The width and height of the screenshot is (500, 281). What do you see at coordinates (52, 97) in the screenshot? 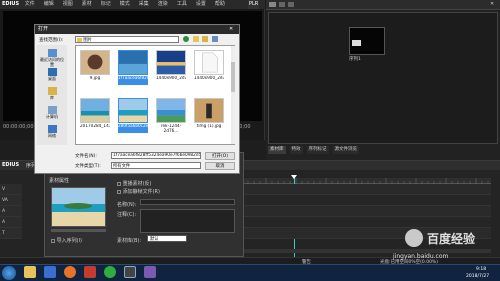
I see `place-label: 库` at bounding box center [52, 97].